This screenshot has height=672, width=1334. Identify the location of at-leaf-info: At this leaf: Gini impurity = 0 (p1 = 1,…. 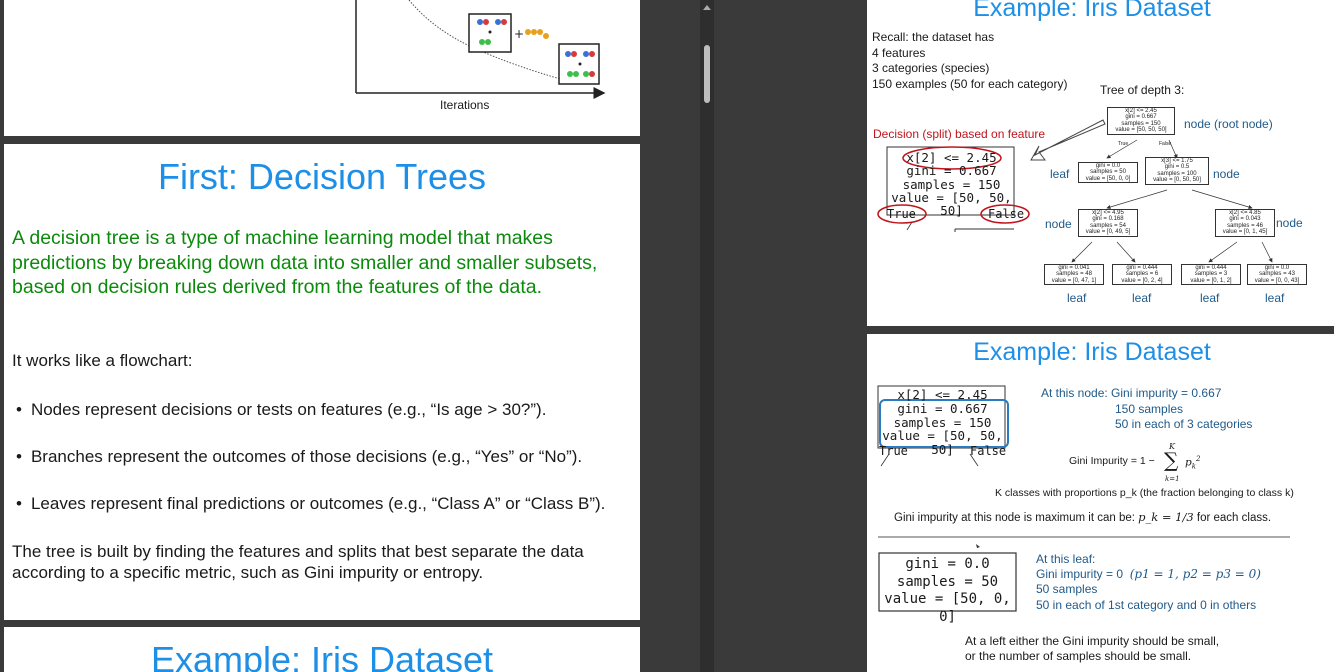
(1148, 582).